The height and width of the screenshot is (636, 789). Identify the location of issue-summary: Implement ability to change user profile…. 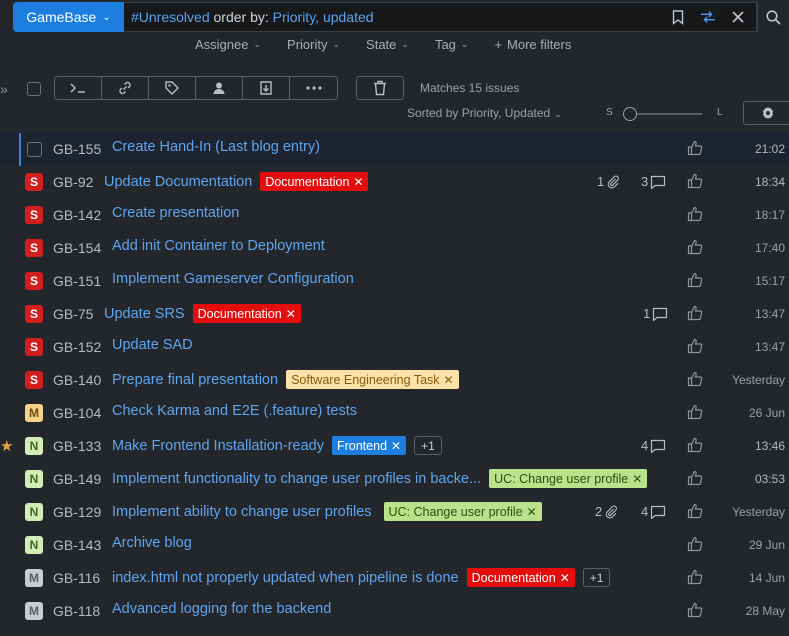
(242, 512).